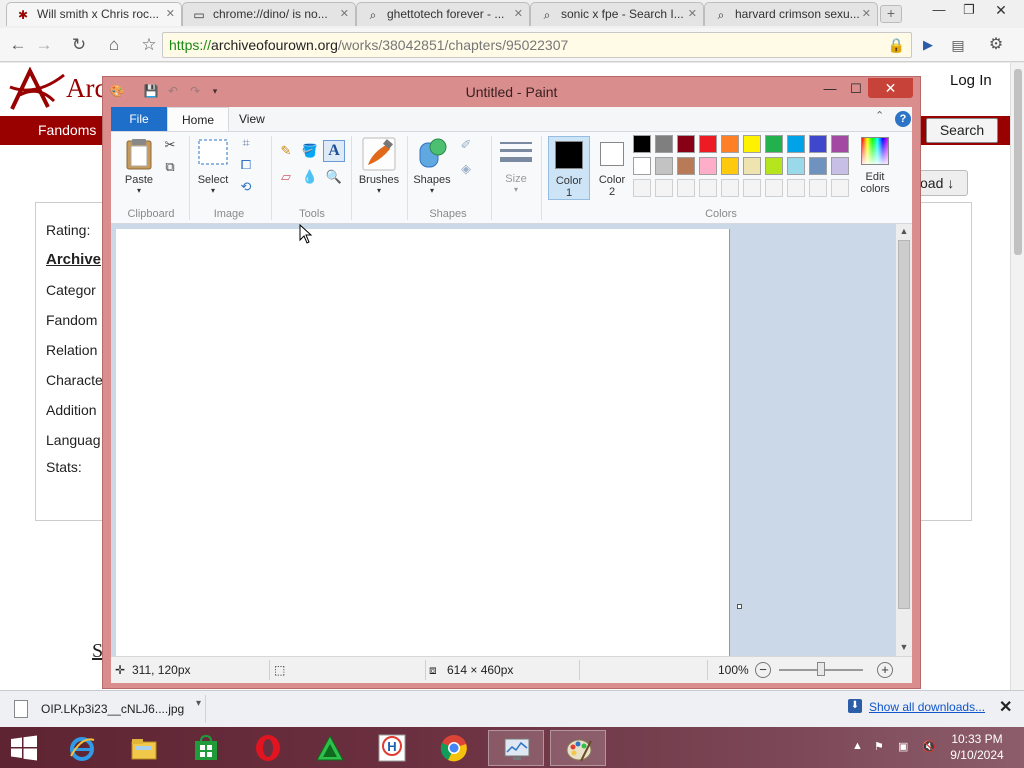 The height and width of the screenshot is (768, 1024). What do you see at coordinates (879, 115) in the screenshot?
I see `ribbon-minimize-icon: ⌃` at bounding box center [879, 115].